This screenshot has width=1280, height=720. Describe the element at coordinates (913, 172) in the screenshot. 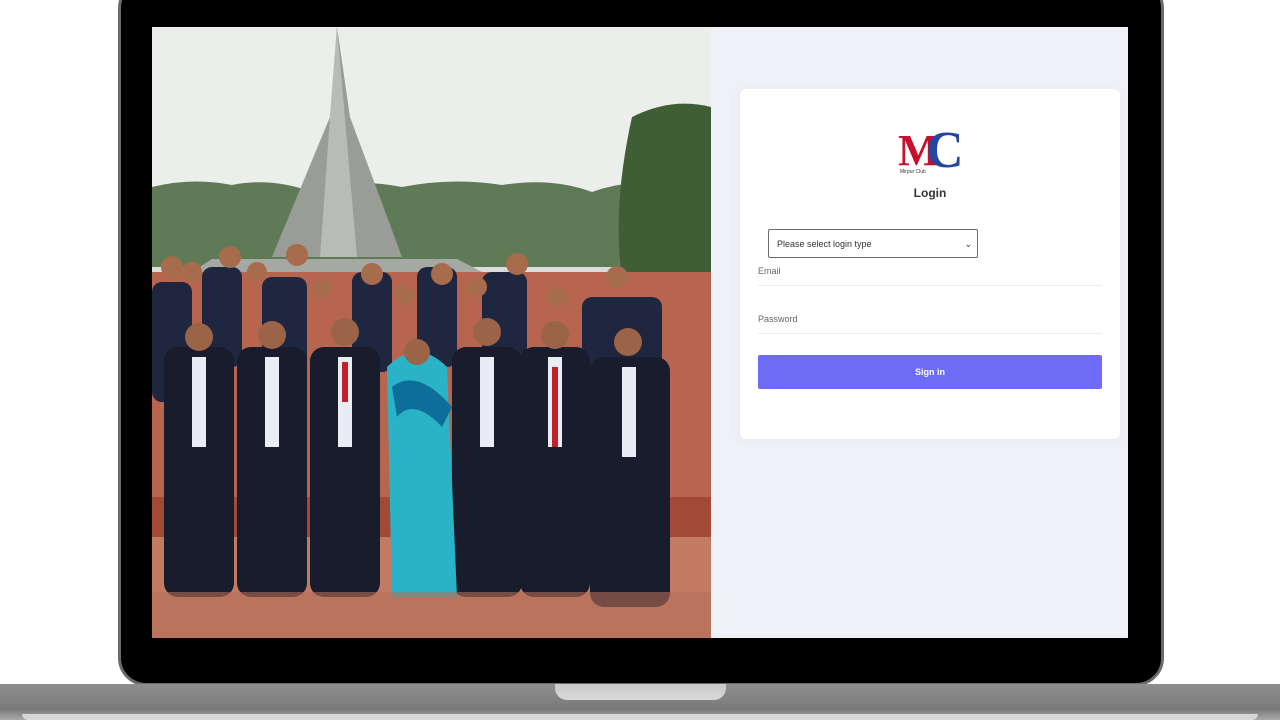

I see `logo-subtext: Mirpur Club` at that location.